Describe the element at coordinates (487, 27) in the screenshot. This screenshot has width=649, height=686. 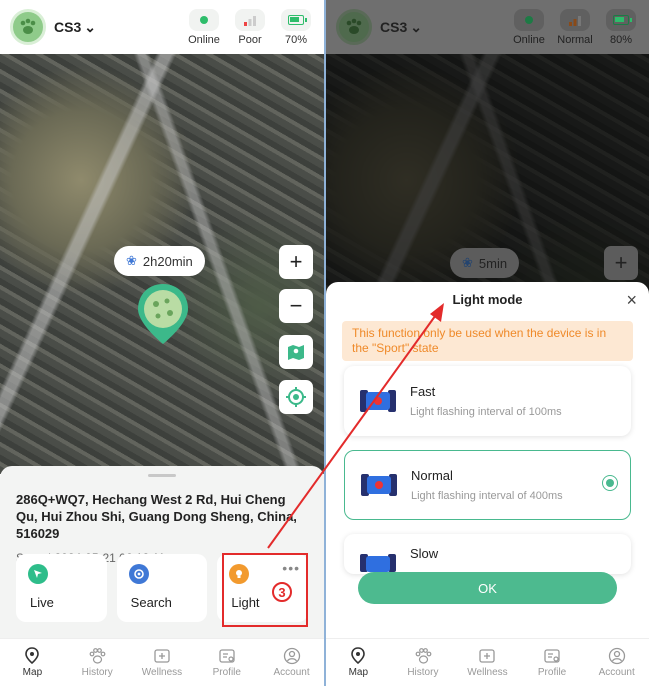
I see `header: CS3 ⌄ Online Normal 80%` at that location.